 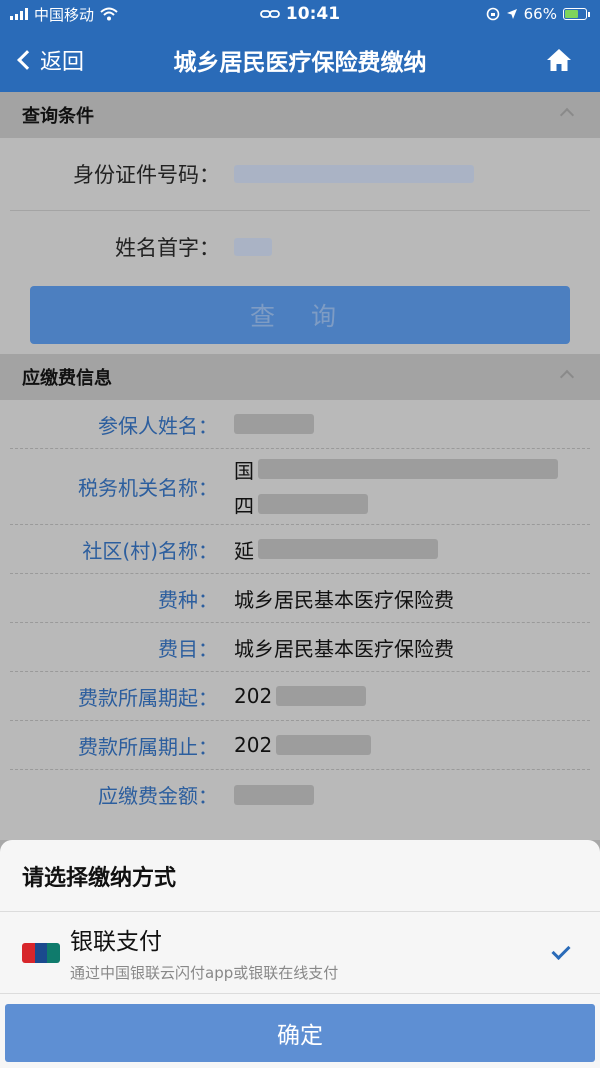 What do you see at coordinates (300, 549) in the screenshot?
I see `info-row-community: 社区(村)名称： 延` at bounding box center [300, 549].